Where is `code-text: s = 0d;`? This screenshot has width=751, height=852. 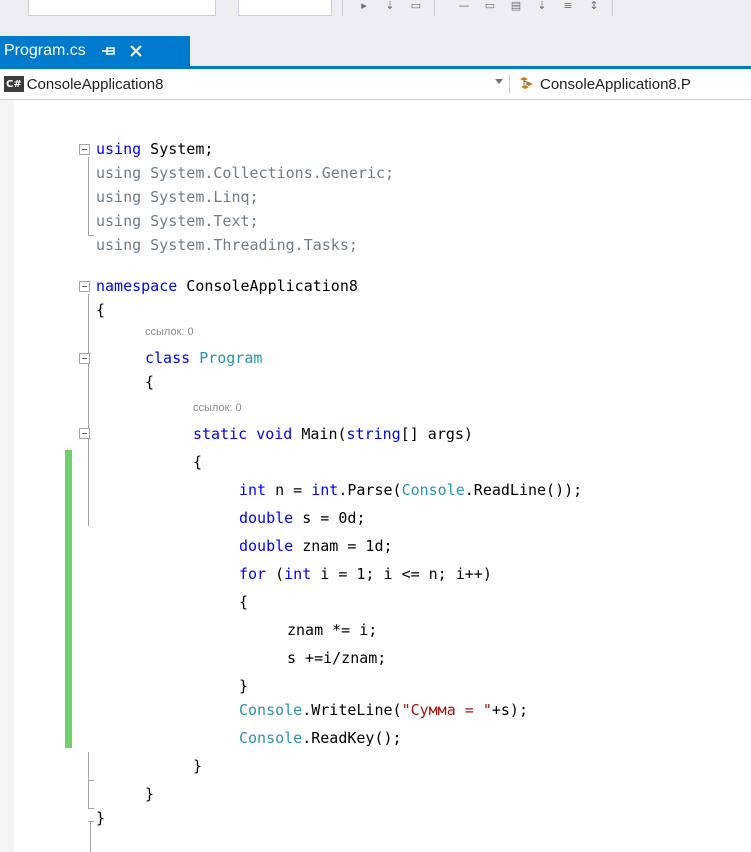
code-text: s = 0d; is located at coordinates (329, 518).